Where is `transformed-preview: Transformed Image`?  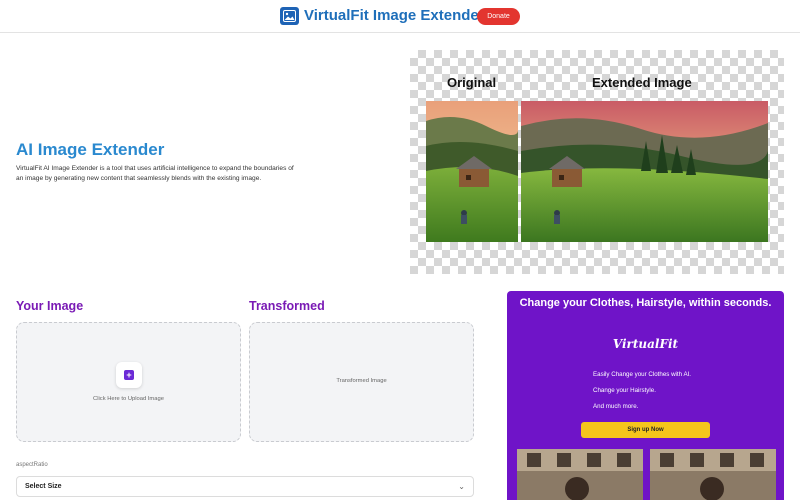
transformed-preview: Transformed Image is located at coordinates (361, 382).